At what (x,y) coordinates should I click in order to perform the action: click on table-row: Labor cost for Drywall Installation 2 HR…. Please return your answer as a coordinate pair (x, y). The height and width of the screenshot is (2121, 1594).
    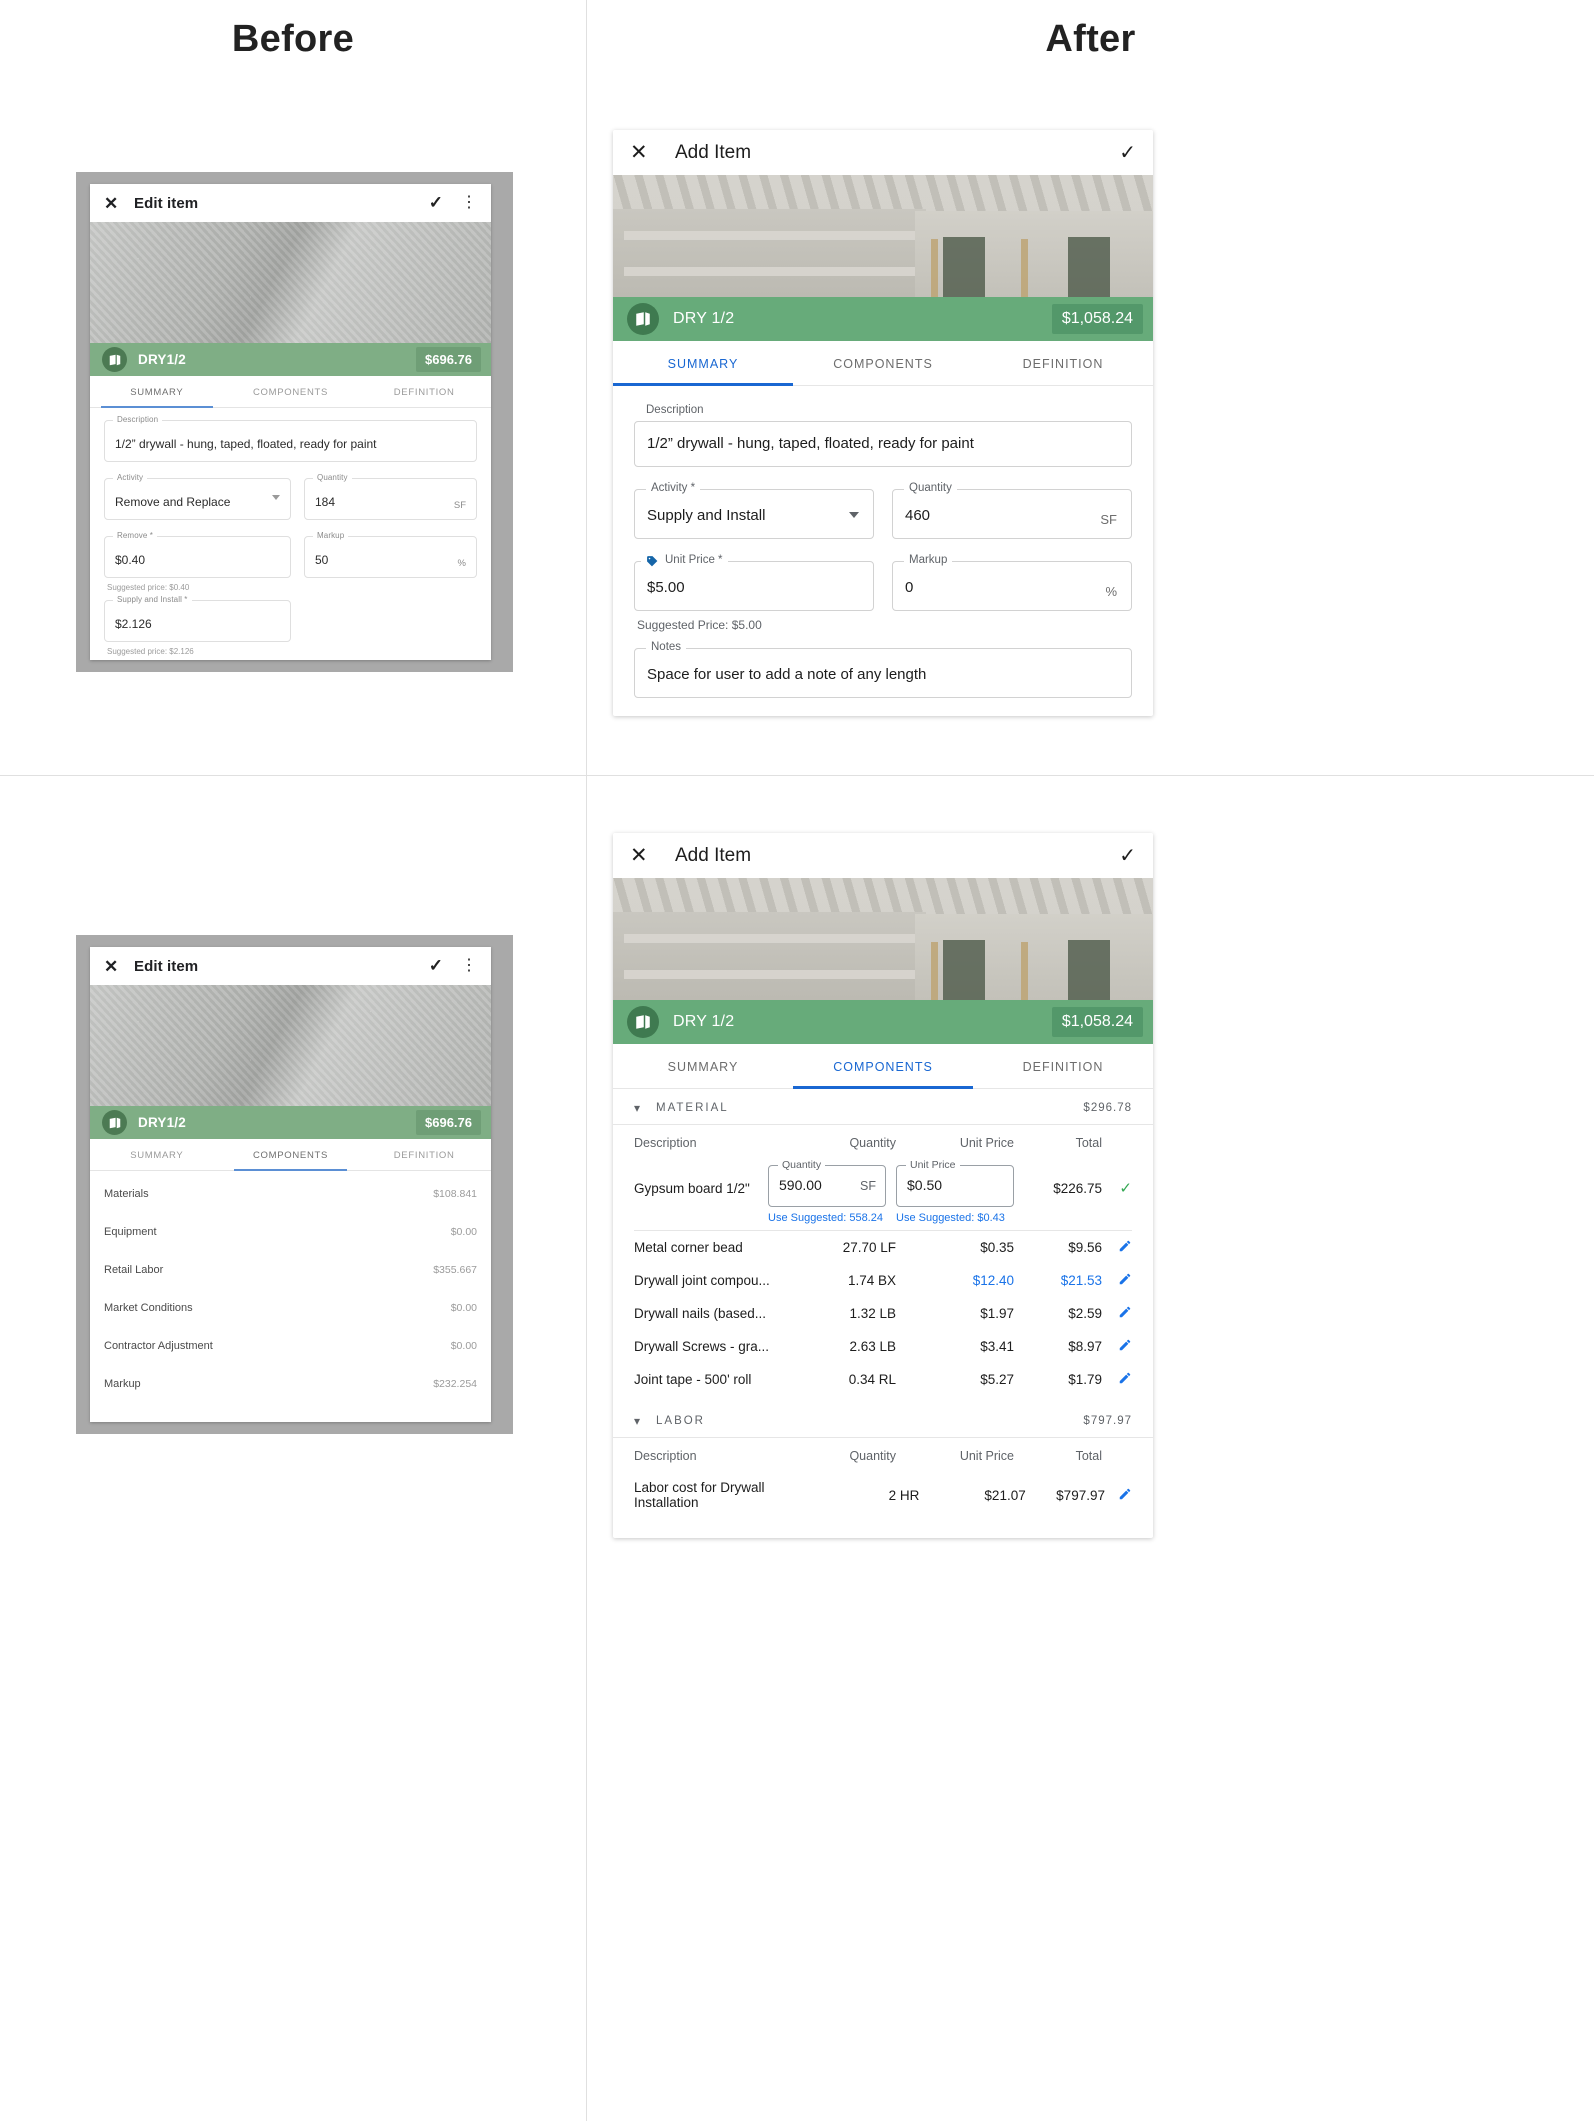
    Looking at the image, I should click on (883, 1495).